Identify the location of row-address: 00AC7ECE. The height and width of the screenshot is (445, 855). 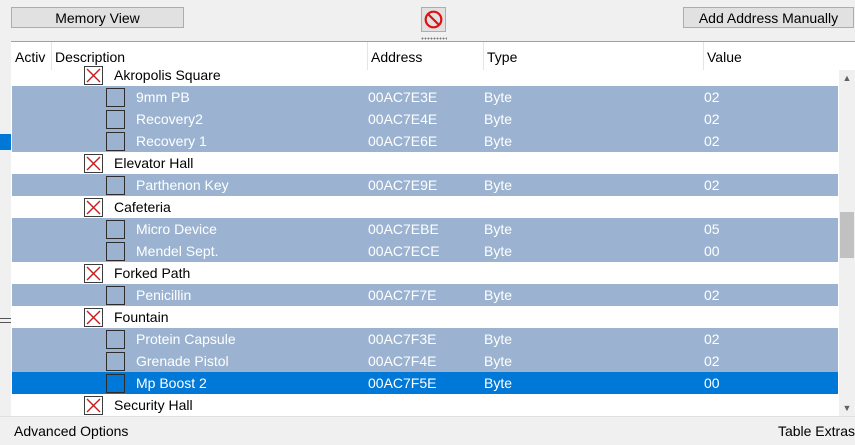
(404, 251).